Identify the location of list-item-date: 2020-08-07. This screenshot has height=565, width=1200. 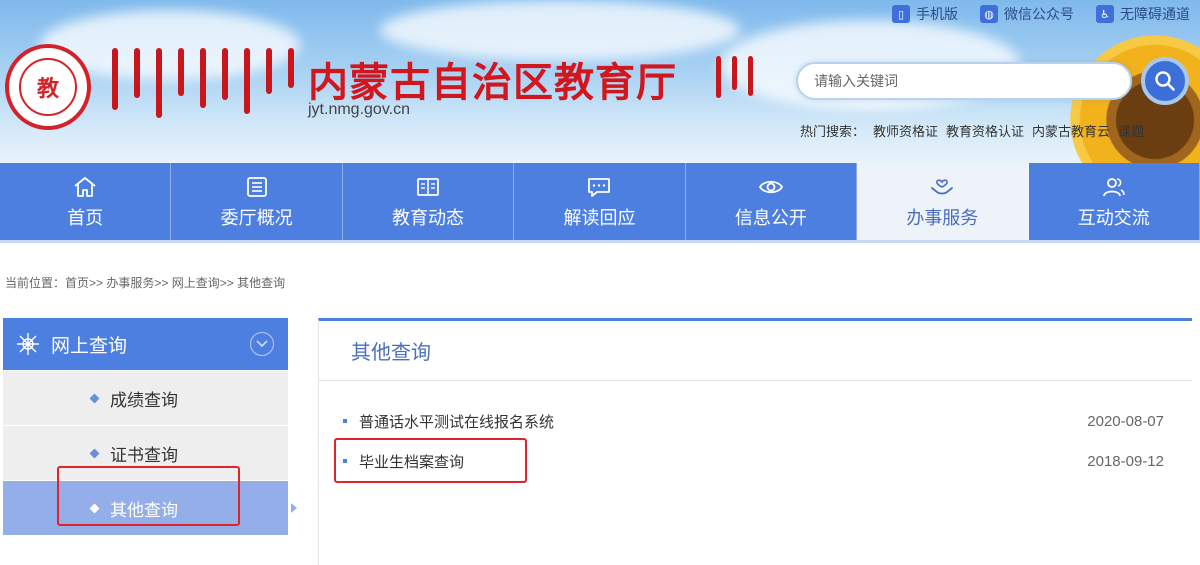
(1125, 421).